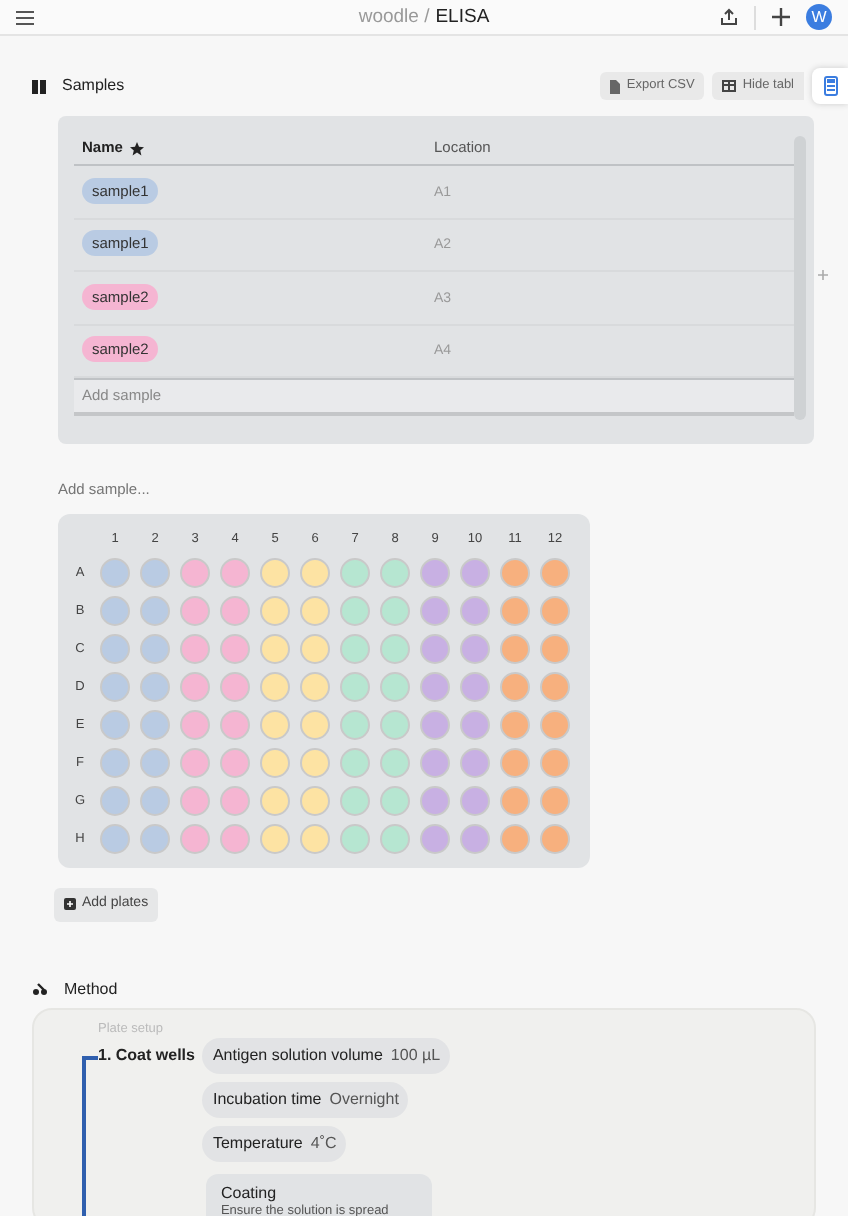 The image size is (848, 1216). Describe the element at coordinates (729, 17) in the screenshot. I see `share-icon` at that location.